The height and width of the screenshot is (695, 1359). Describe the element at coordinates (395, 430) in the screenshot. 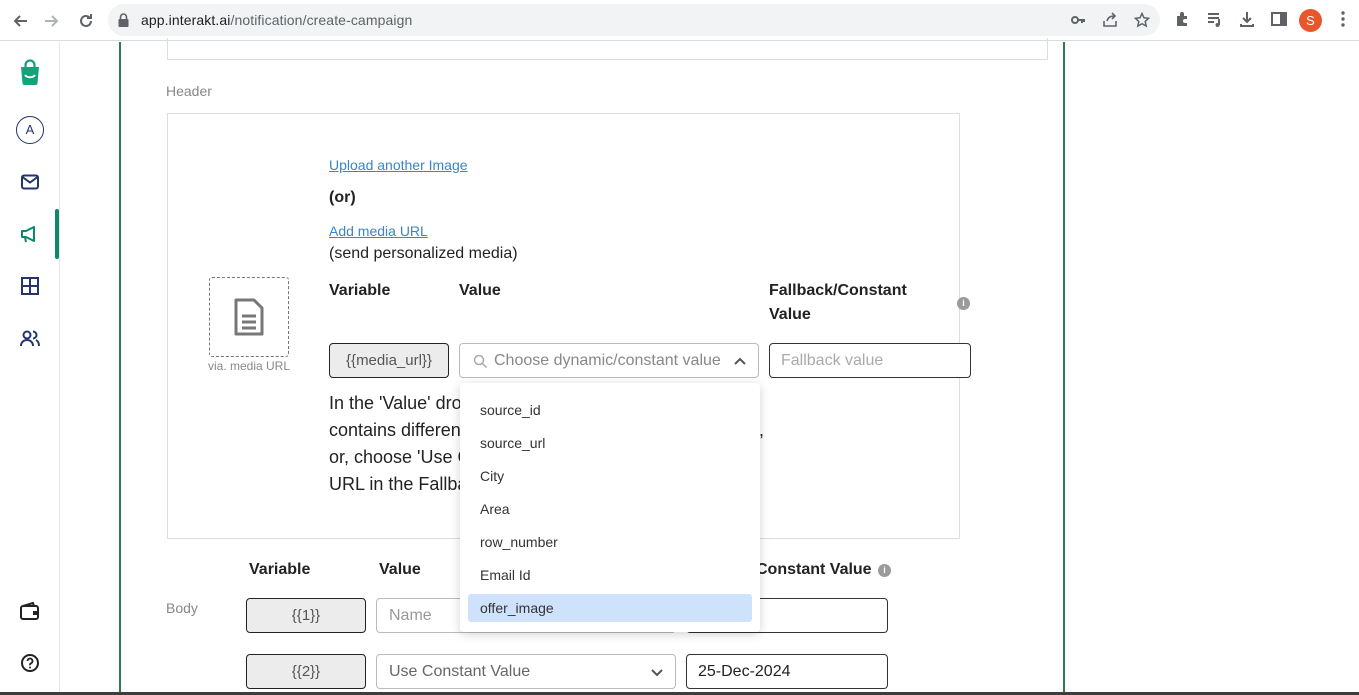

I see `help-line: contains differen` at that location.